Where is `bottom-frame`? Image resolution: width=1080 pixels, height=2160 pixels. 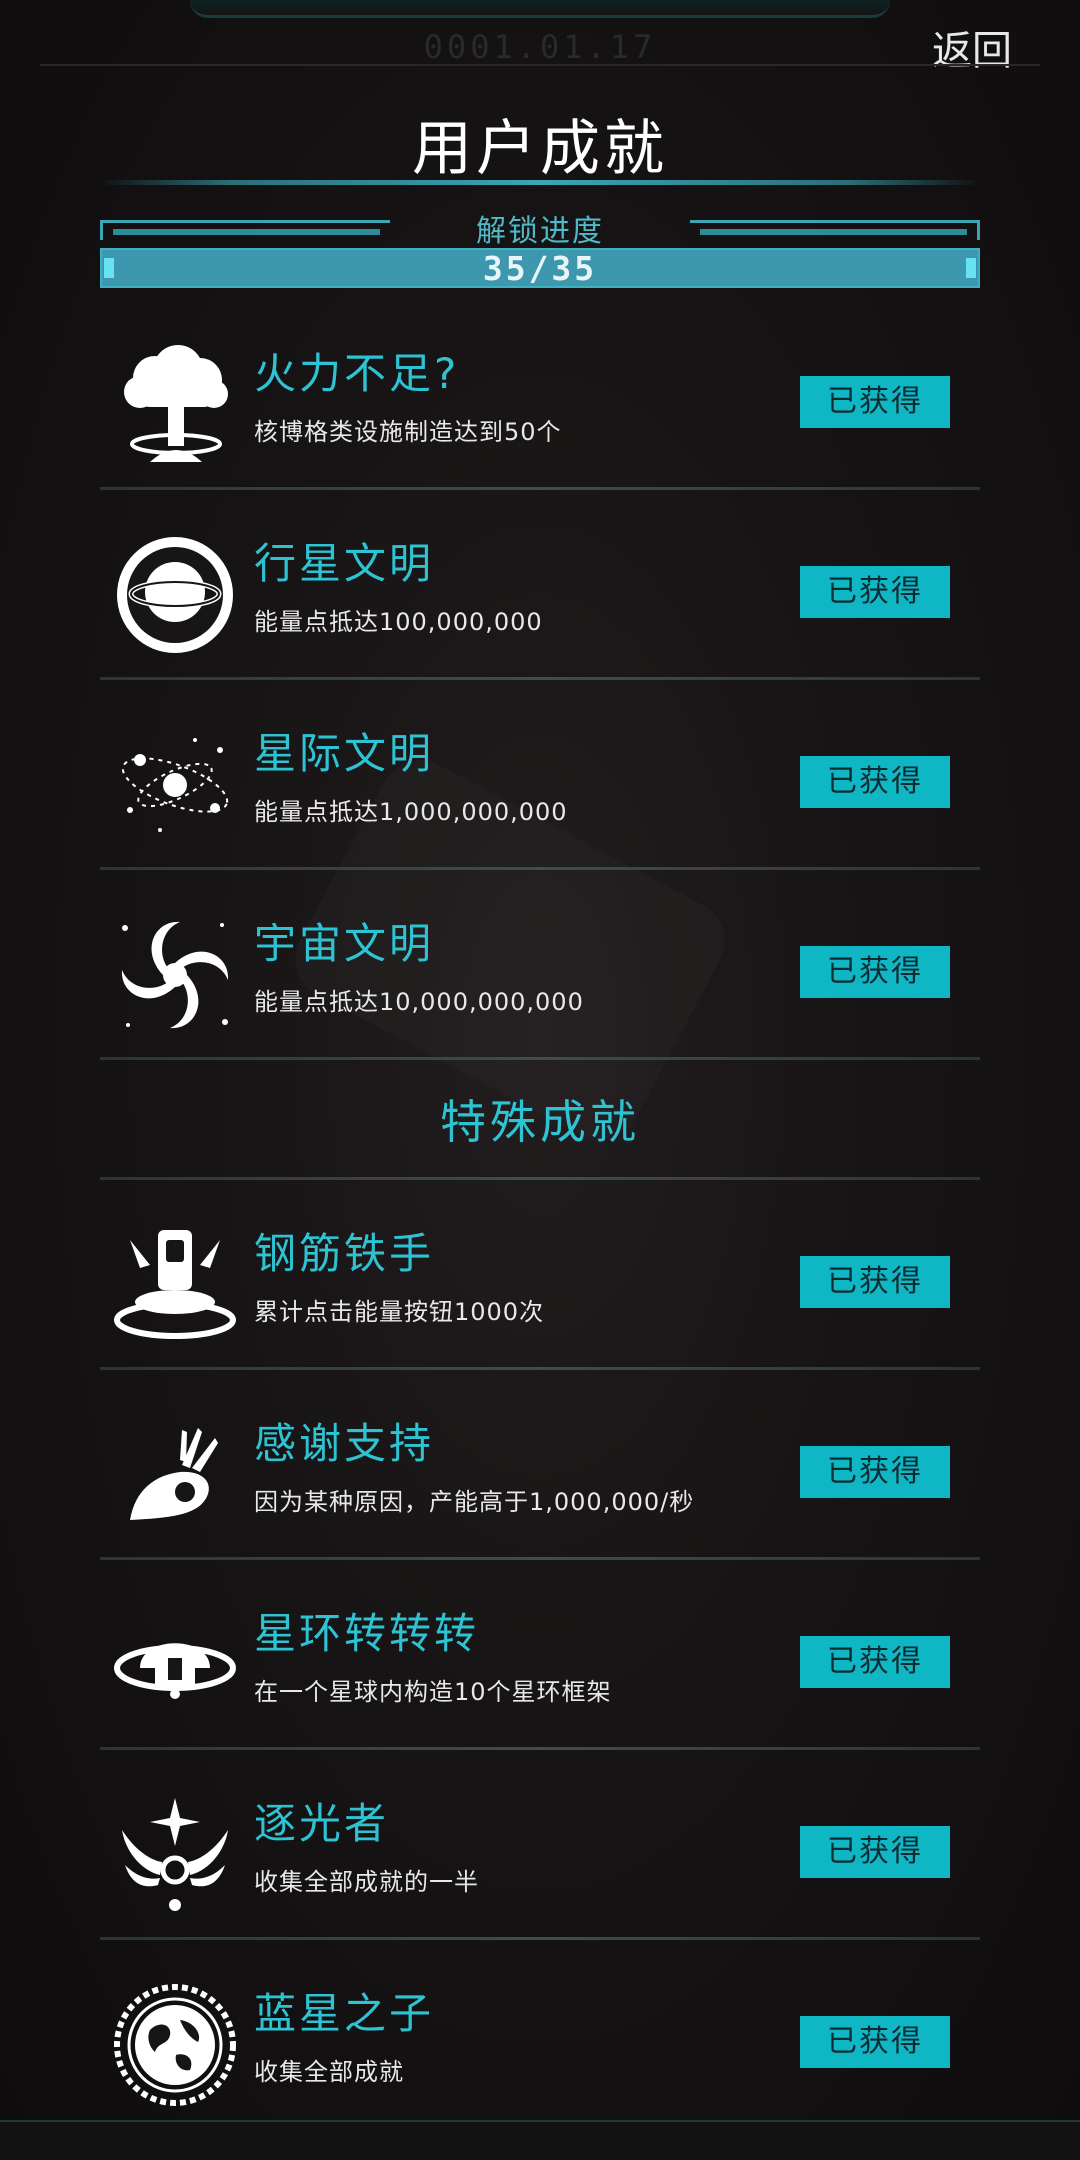 bottom-frame is located at coordinates (540, 2140).